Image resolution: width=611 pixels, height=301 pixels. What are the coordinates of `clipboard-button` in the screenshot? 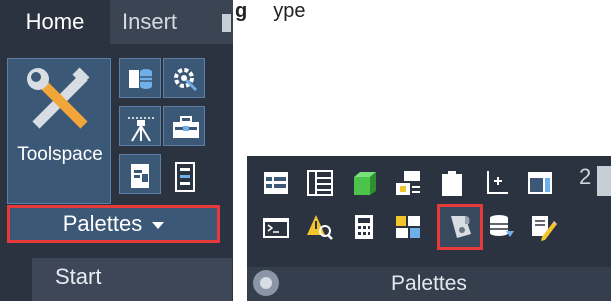 It's located at (453, 184).